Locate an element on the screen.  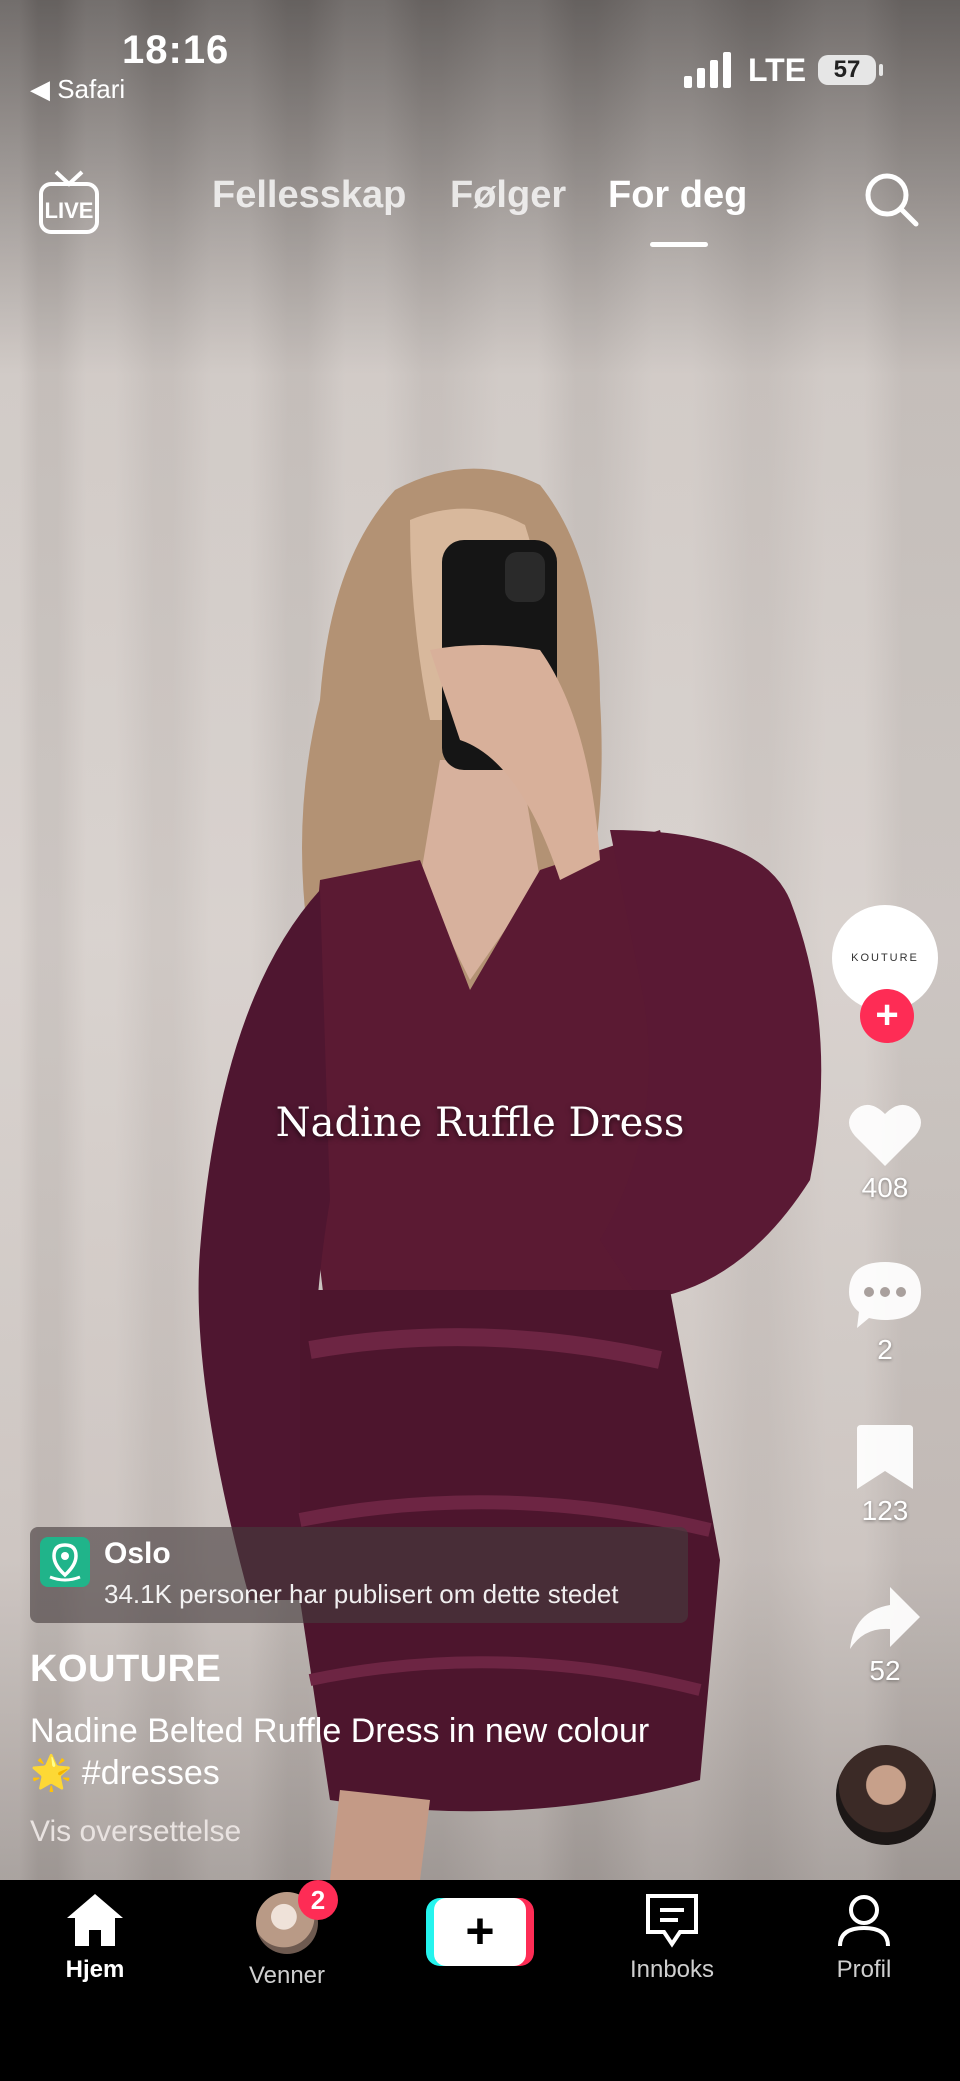
share-button: 52 is located at coordinates (885, 1636).